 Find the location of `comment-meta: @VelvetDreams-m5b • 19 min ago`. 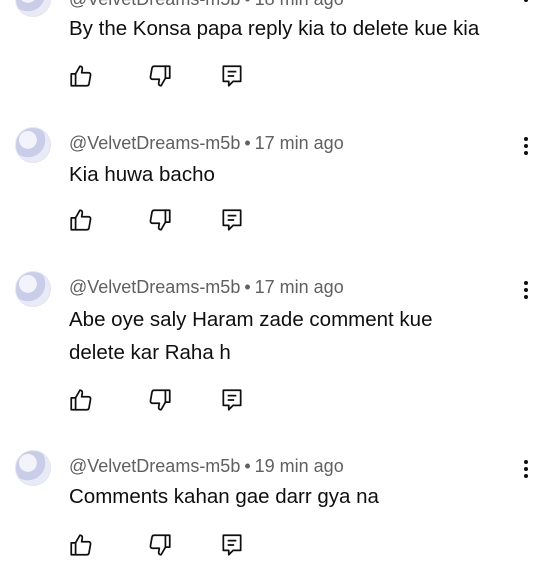

comment-meta: @VelvetDreams-m5b • 19 min ago is located at coordinates (206, 466).